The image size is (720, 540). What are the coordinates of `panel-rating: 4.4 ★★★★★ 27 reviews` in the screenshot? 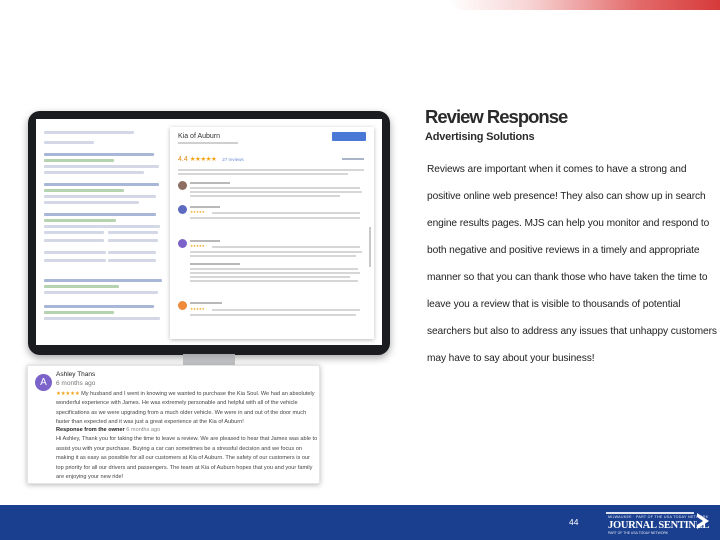 It's located at (211, 159).